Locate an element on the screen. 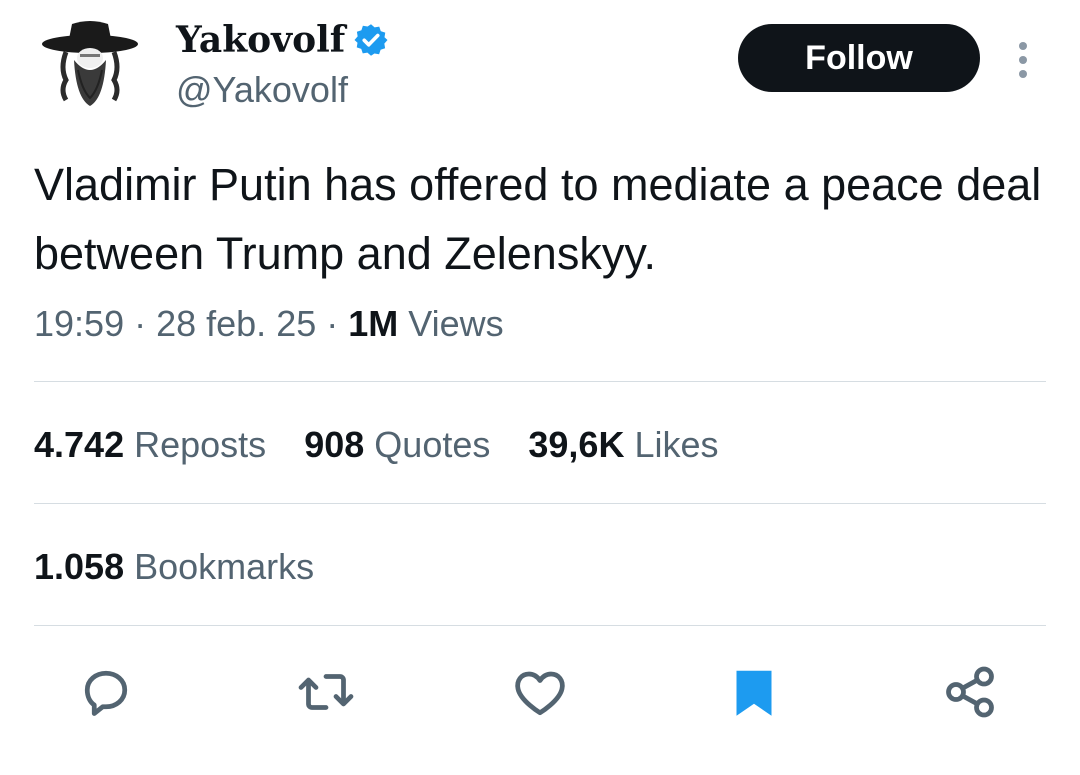 This screenshot has width=1080, height=775. engagement-stats: 4.742 Reposts 908 Quotes 39,6K Likes is located at coordinates (390, 445).